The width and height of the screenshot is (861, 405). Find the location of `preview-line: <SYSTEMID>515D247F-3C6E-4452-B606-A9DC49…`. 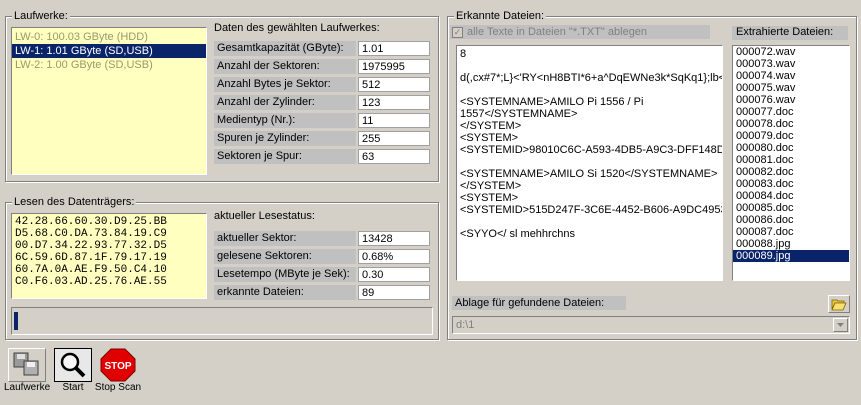

preview-line: <SYSTEMID>515D247F-3C6E-4452-B606-A9DC49… is located at coordinates (591, 210).